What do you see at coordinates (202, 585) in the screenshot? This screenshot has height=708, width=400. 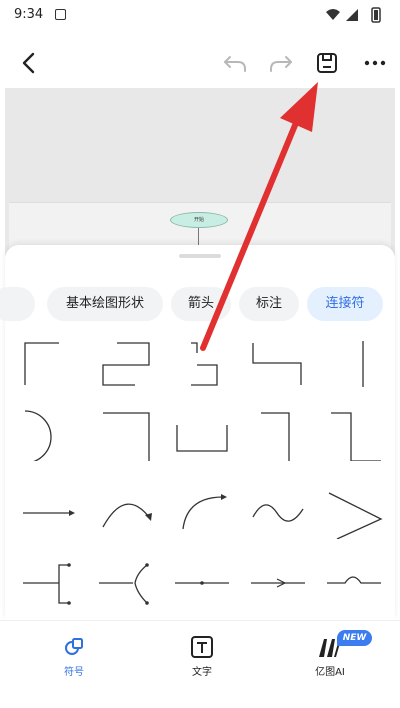 I see `connector-dot-line` at bounding box center [202, 585].